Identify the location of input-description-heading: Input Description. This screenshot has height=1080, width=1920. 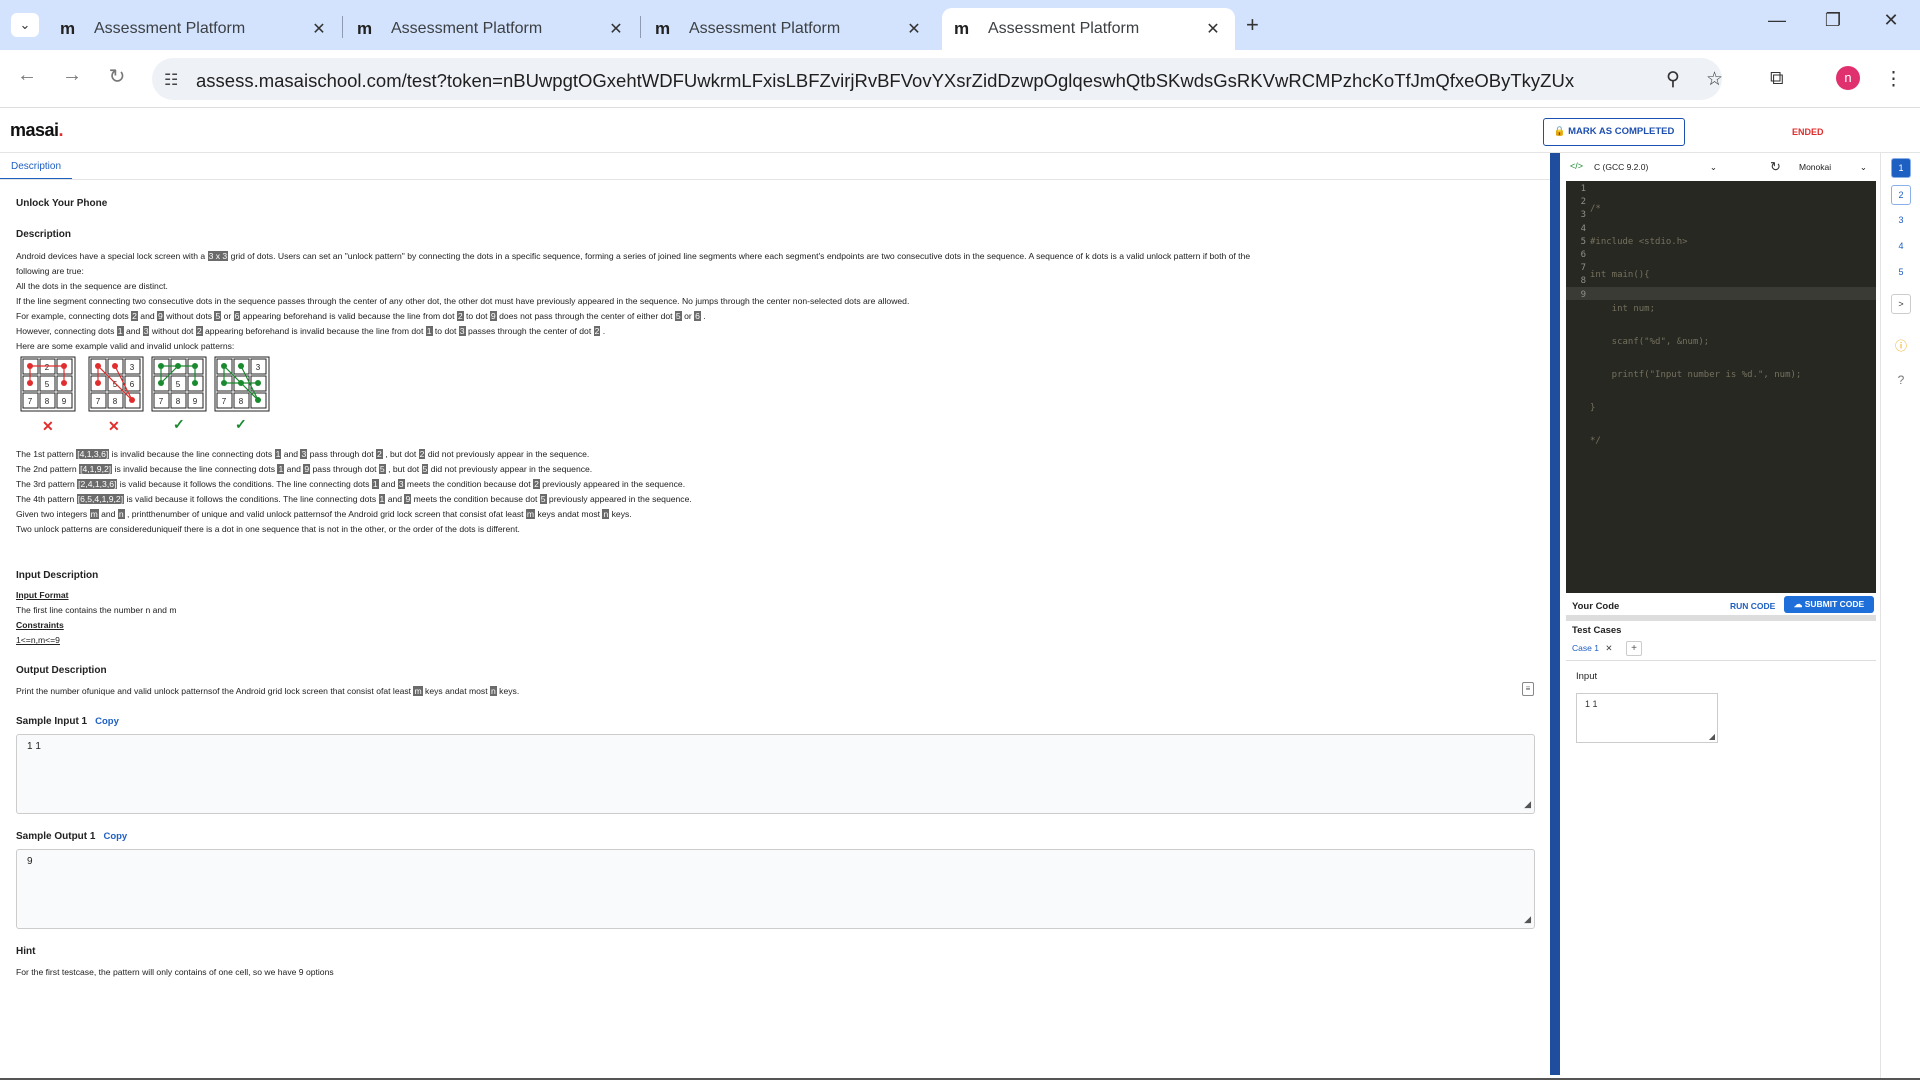
(57, 575).